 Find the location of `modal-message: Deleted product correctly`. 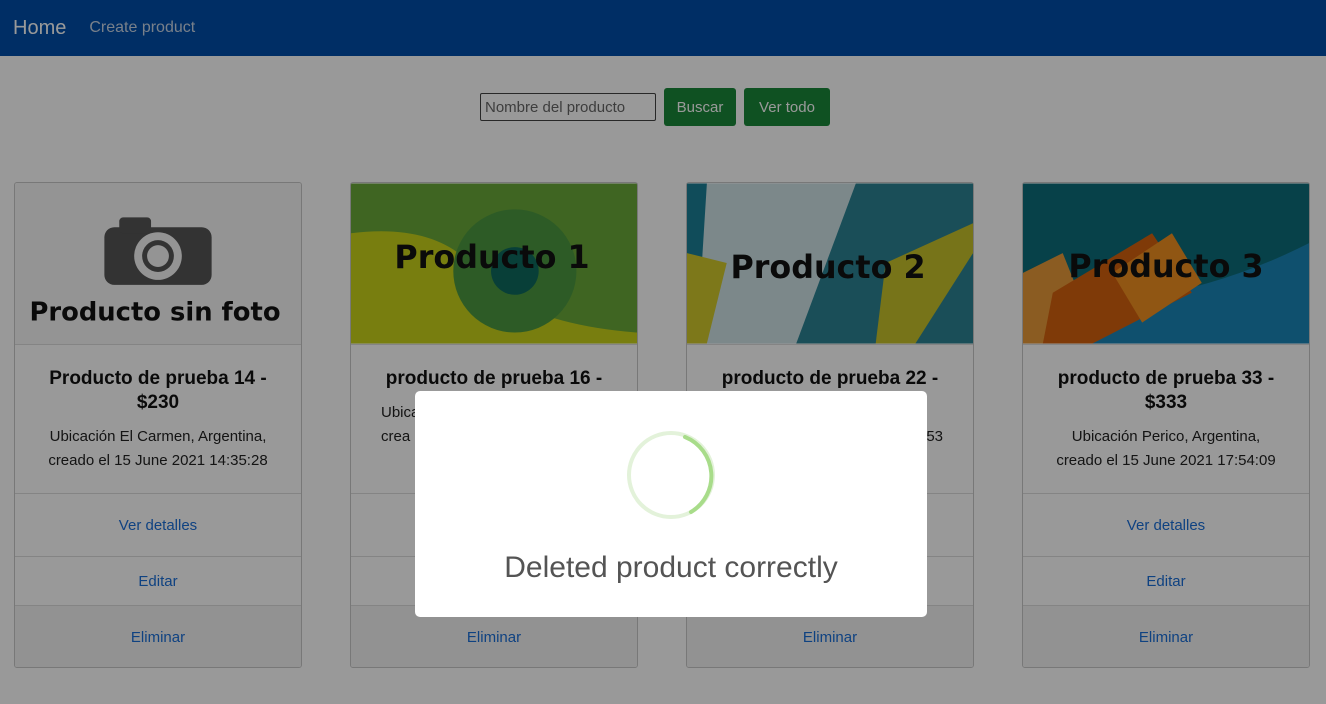

modal-message: Deleted product correctly is located at coordinates (671, 567).